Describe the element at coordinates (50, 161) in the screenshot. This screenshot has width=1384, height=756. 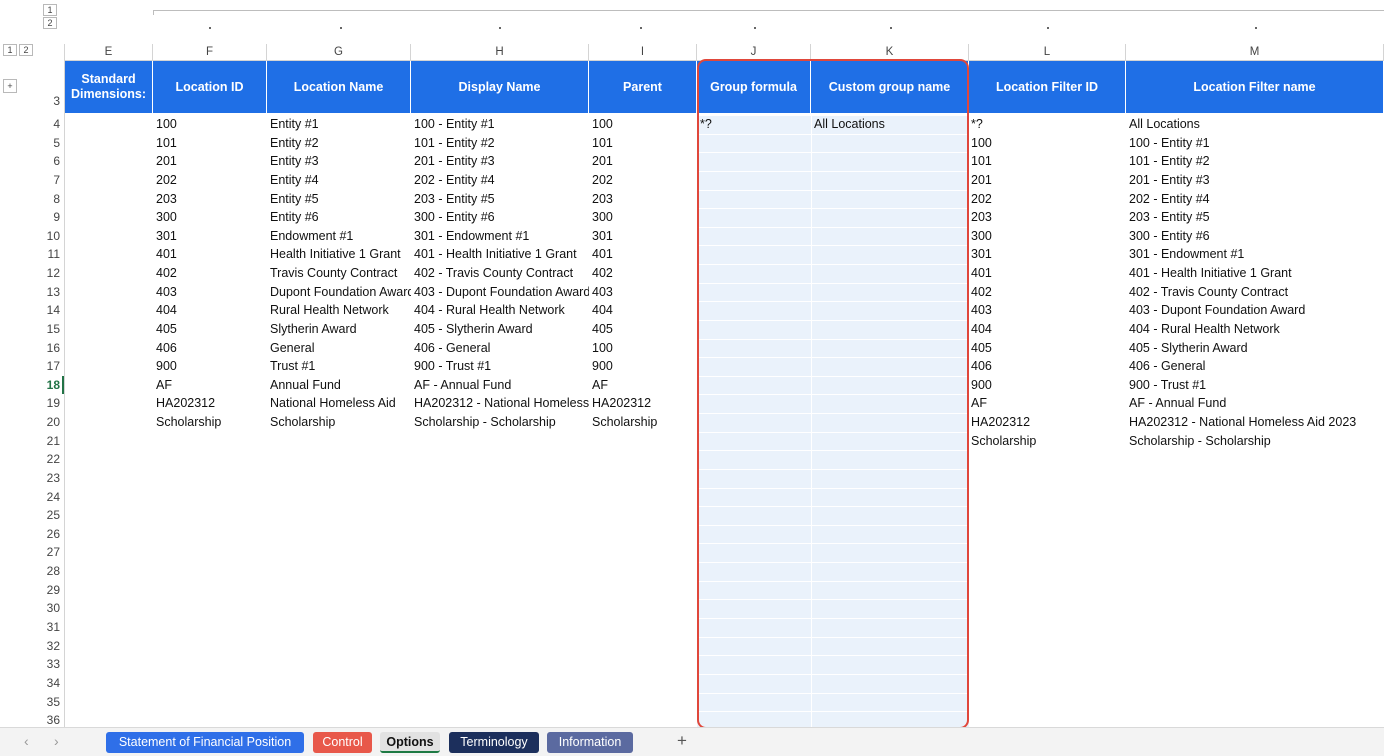
I see `row-number: 6` at that location.